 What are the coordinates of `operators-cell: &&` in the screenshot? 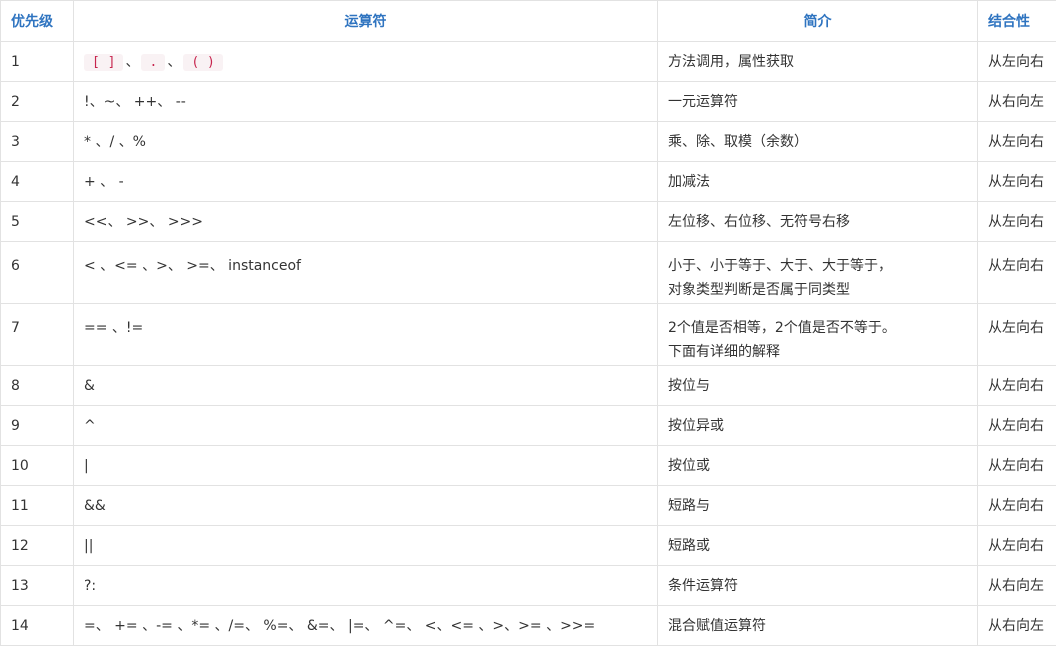 It's located at (365, 505).